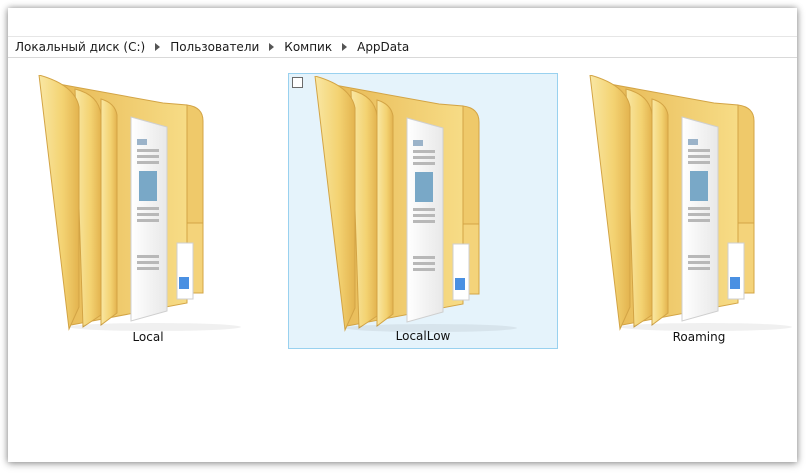 The image size is (807, 473). I want to click on toolbar, so click(402, 22).